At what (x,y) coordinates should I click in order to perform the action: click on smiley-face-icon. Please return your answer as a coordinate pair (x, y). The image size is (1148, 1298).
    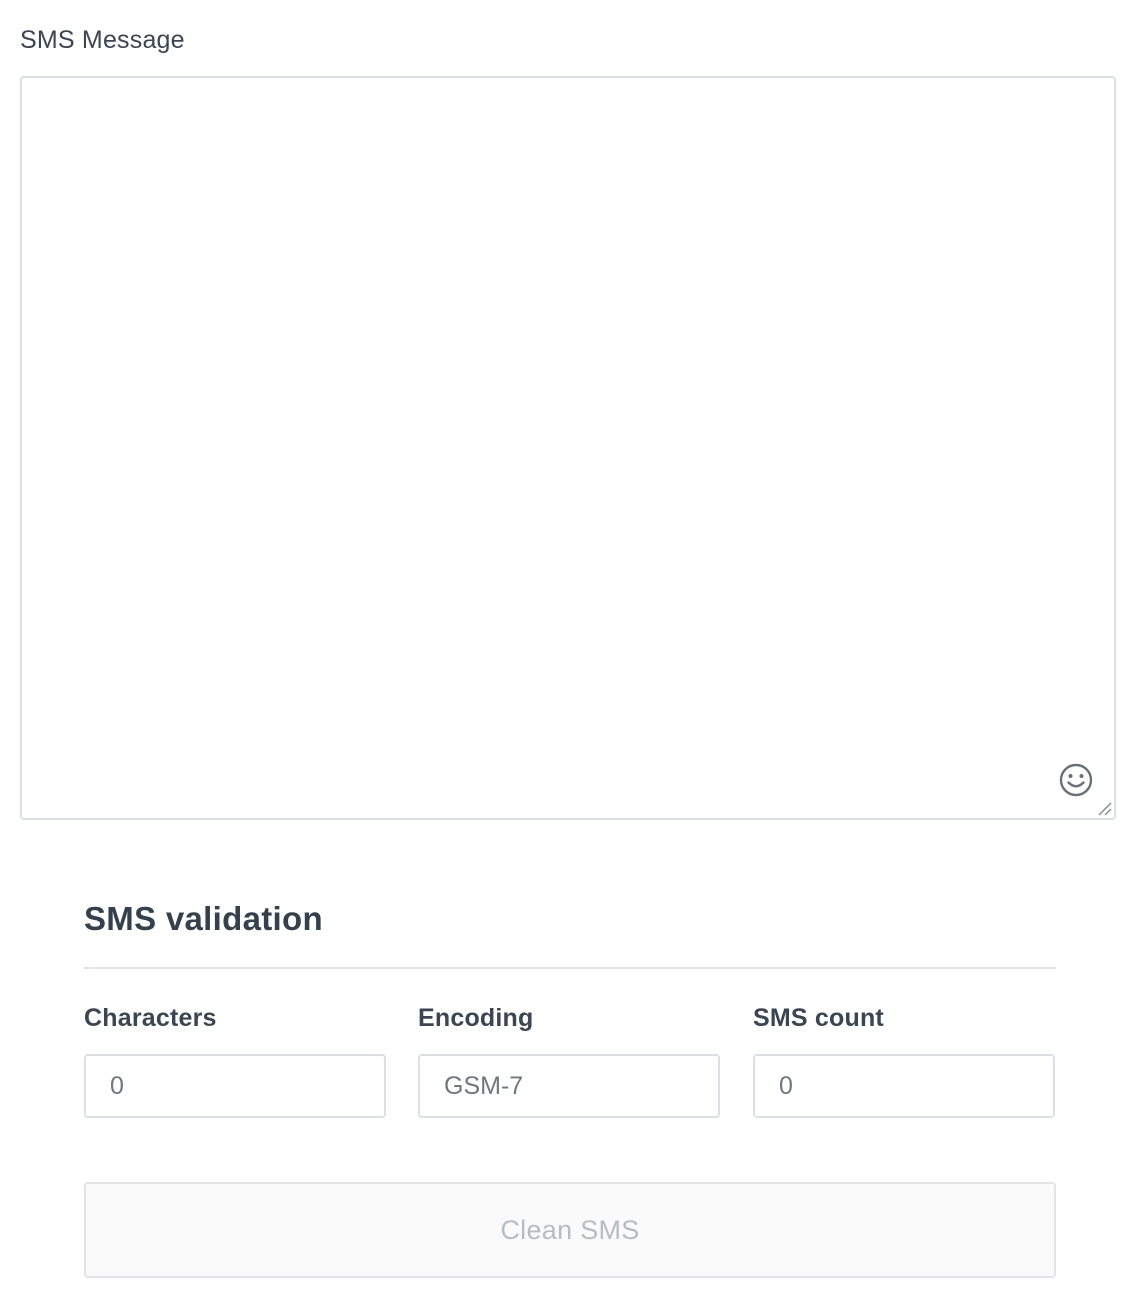
    Looking at the image, I should click on (1076, 780).